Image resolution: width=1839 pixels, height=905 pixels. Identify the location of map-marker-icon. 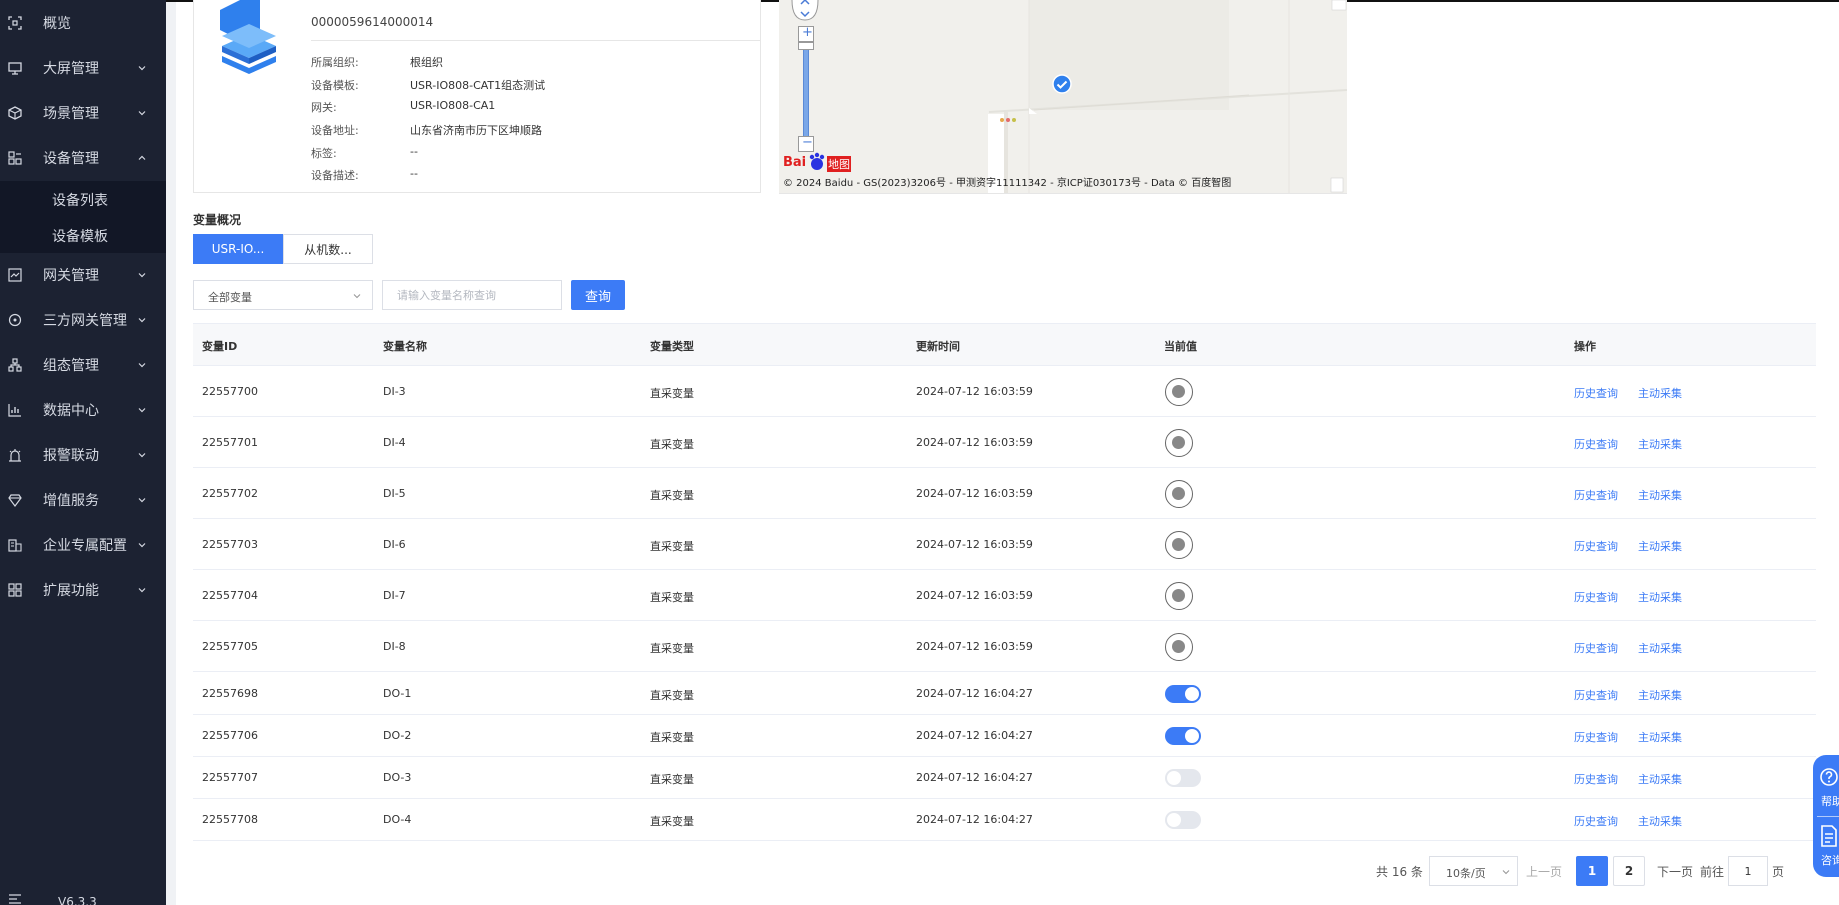
(1062, 84).